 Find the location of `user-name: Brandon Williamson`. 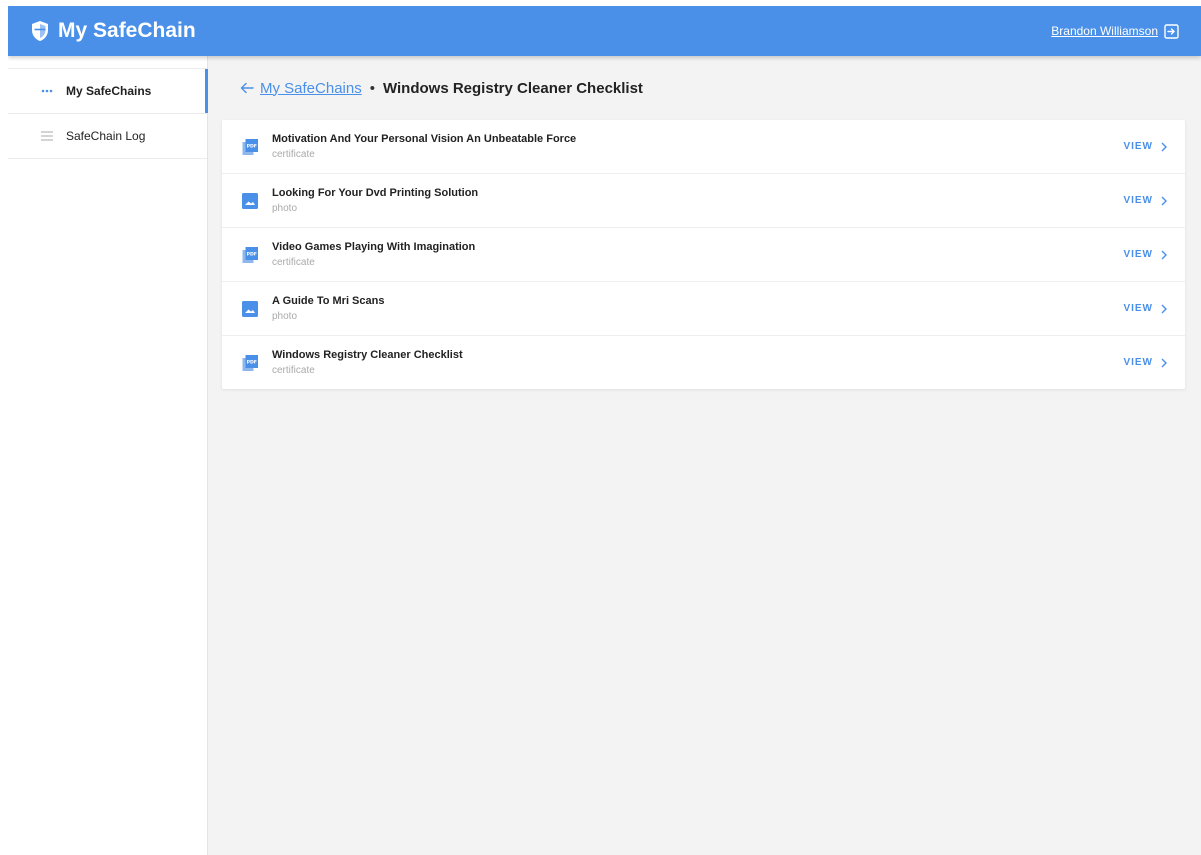

user-name: Brandon Williamson is located at coordinates (1104, 31).